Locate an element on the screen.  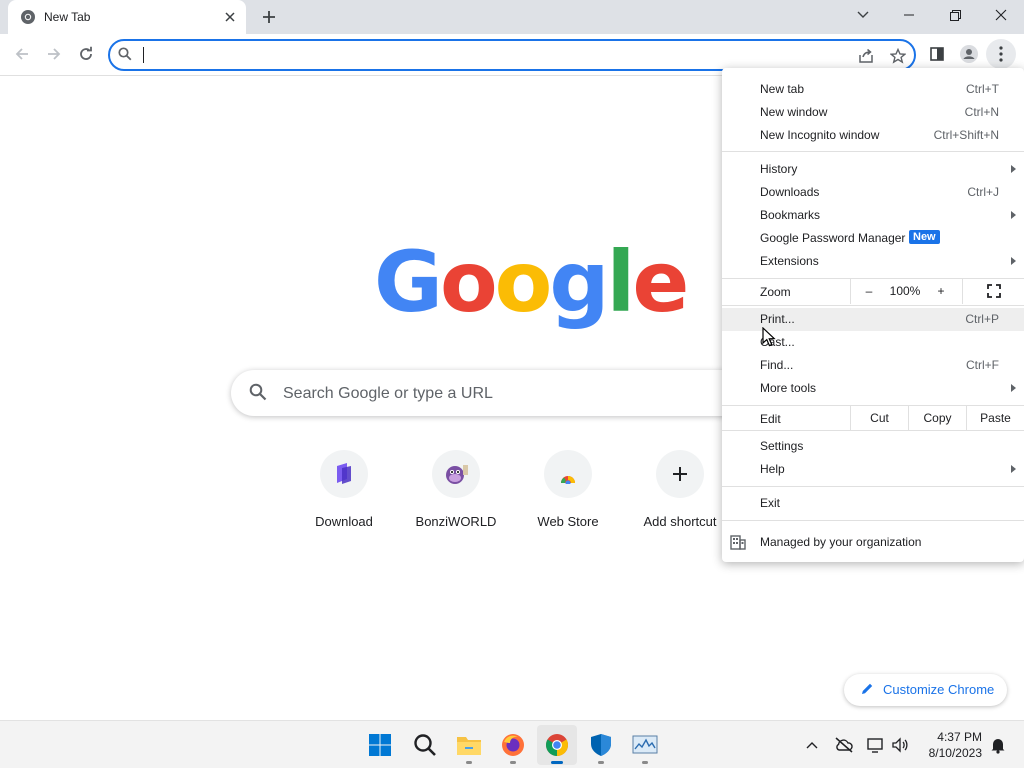
clock-date: 8/10/2023 is located at coordinates (955, 753).